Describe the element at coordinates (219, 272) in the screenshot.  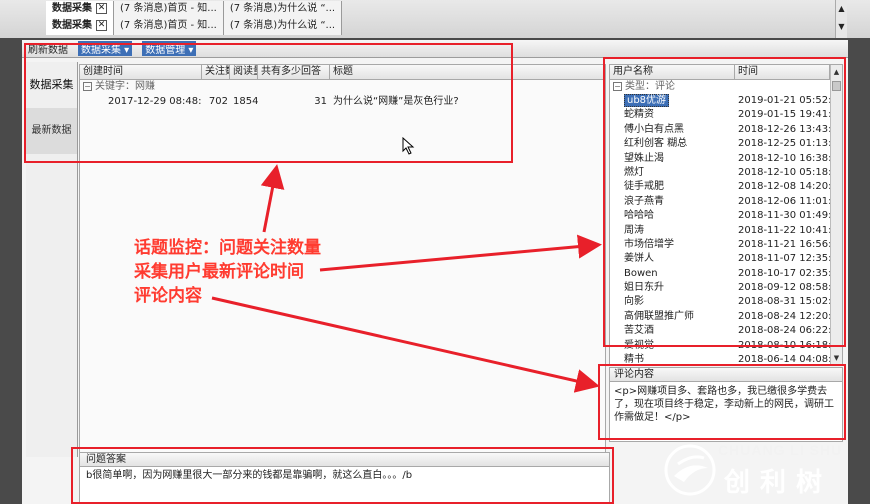
I see `annotation-line: 采集用户最新评论时间` at that location.